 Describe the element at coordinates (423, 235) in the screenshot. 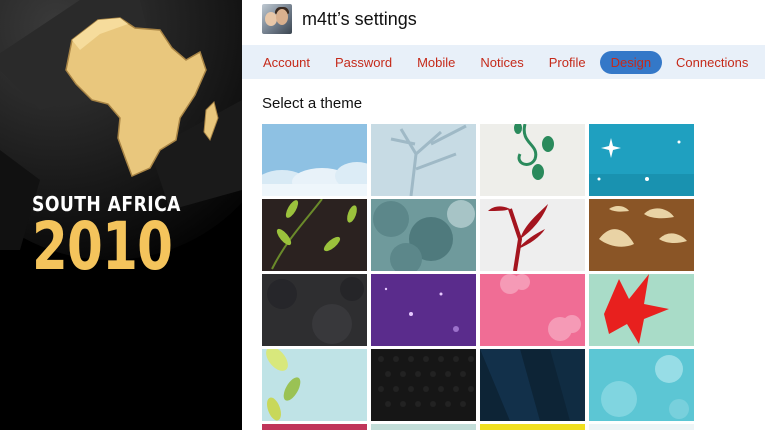

I see `theme-teal-foliage` at that location.